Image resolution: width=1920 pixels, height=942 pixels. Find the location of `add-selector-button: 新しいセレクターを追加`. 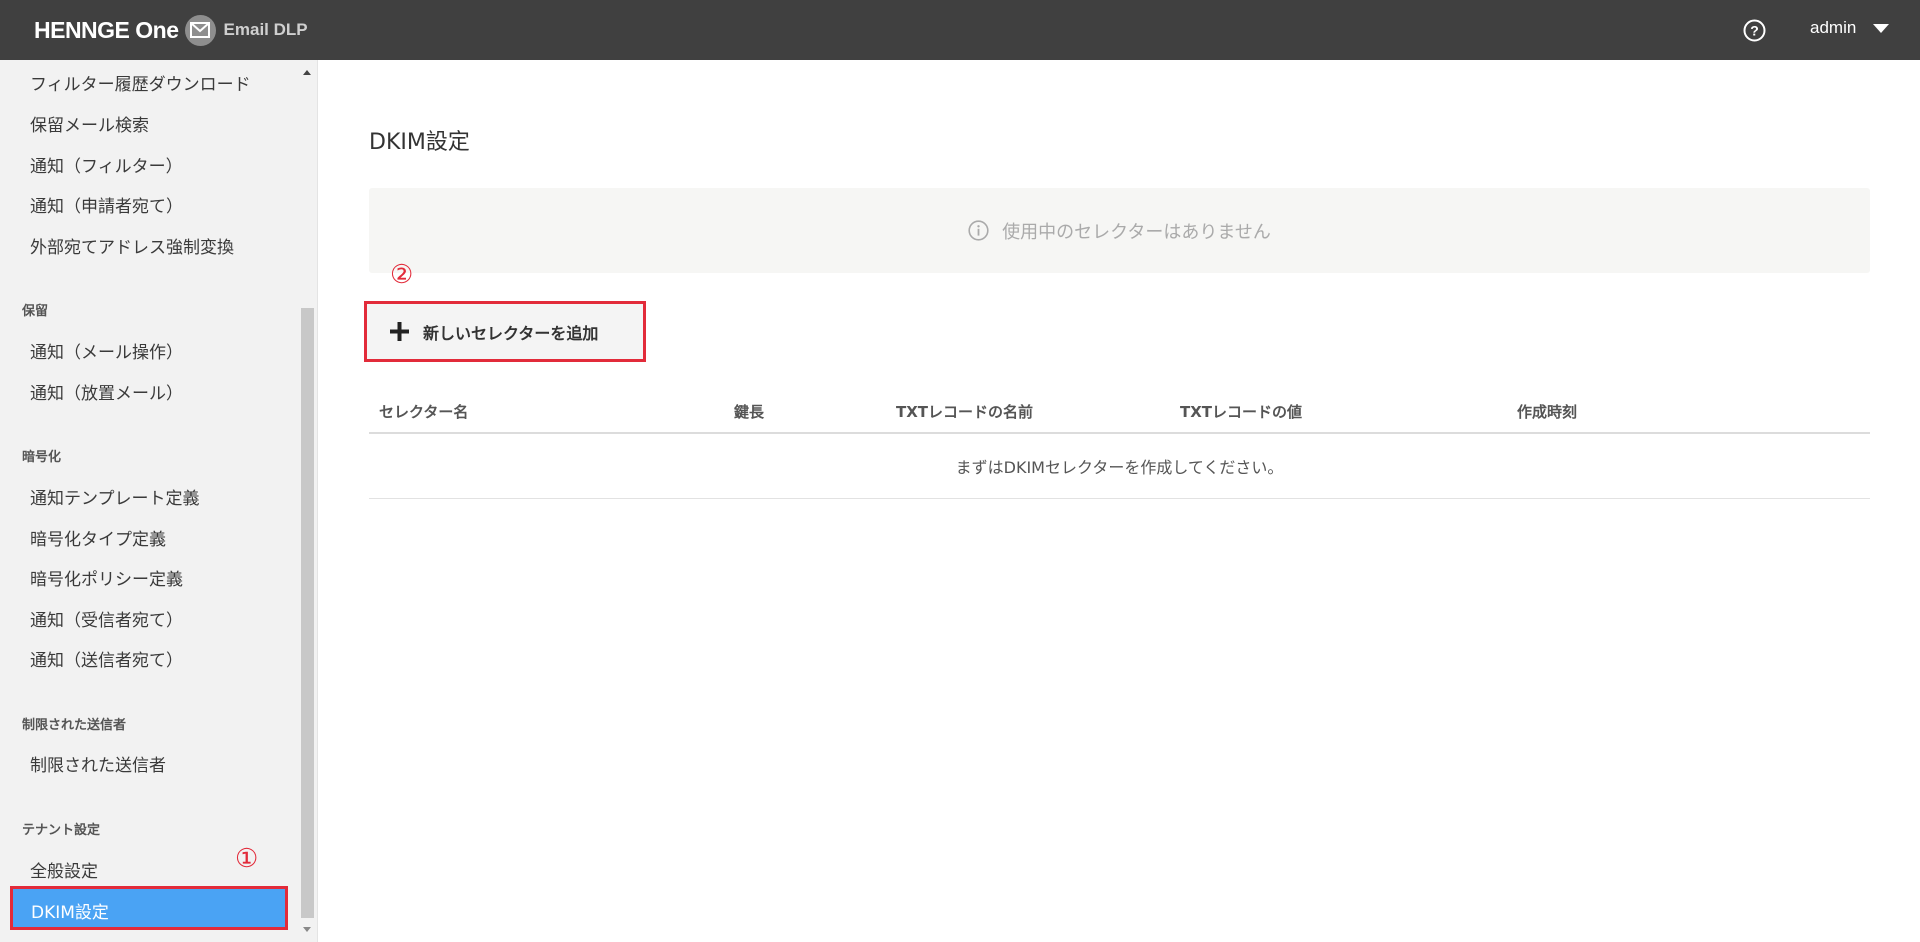

add-selector-button: 新しいセレクターを追加 is located at coordinates (505, 331).